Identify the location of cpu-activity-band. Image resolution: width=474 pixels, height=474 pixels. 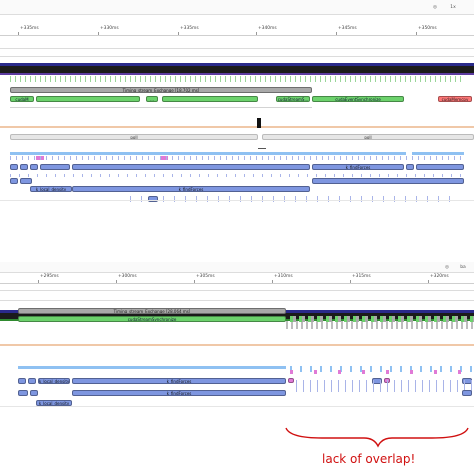
(237, 69).